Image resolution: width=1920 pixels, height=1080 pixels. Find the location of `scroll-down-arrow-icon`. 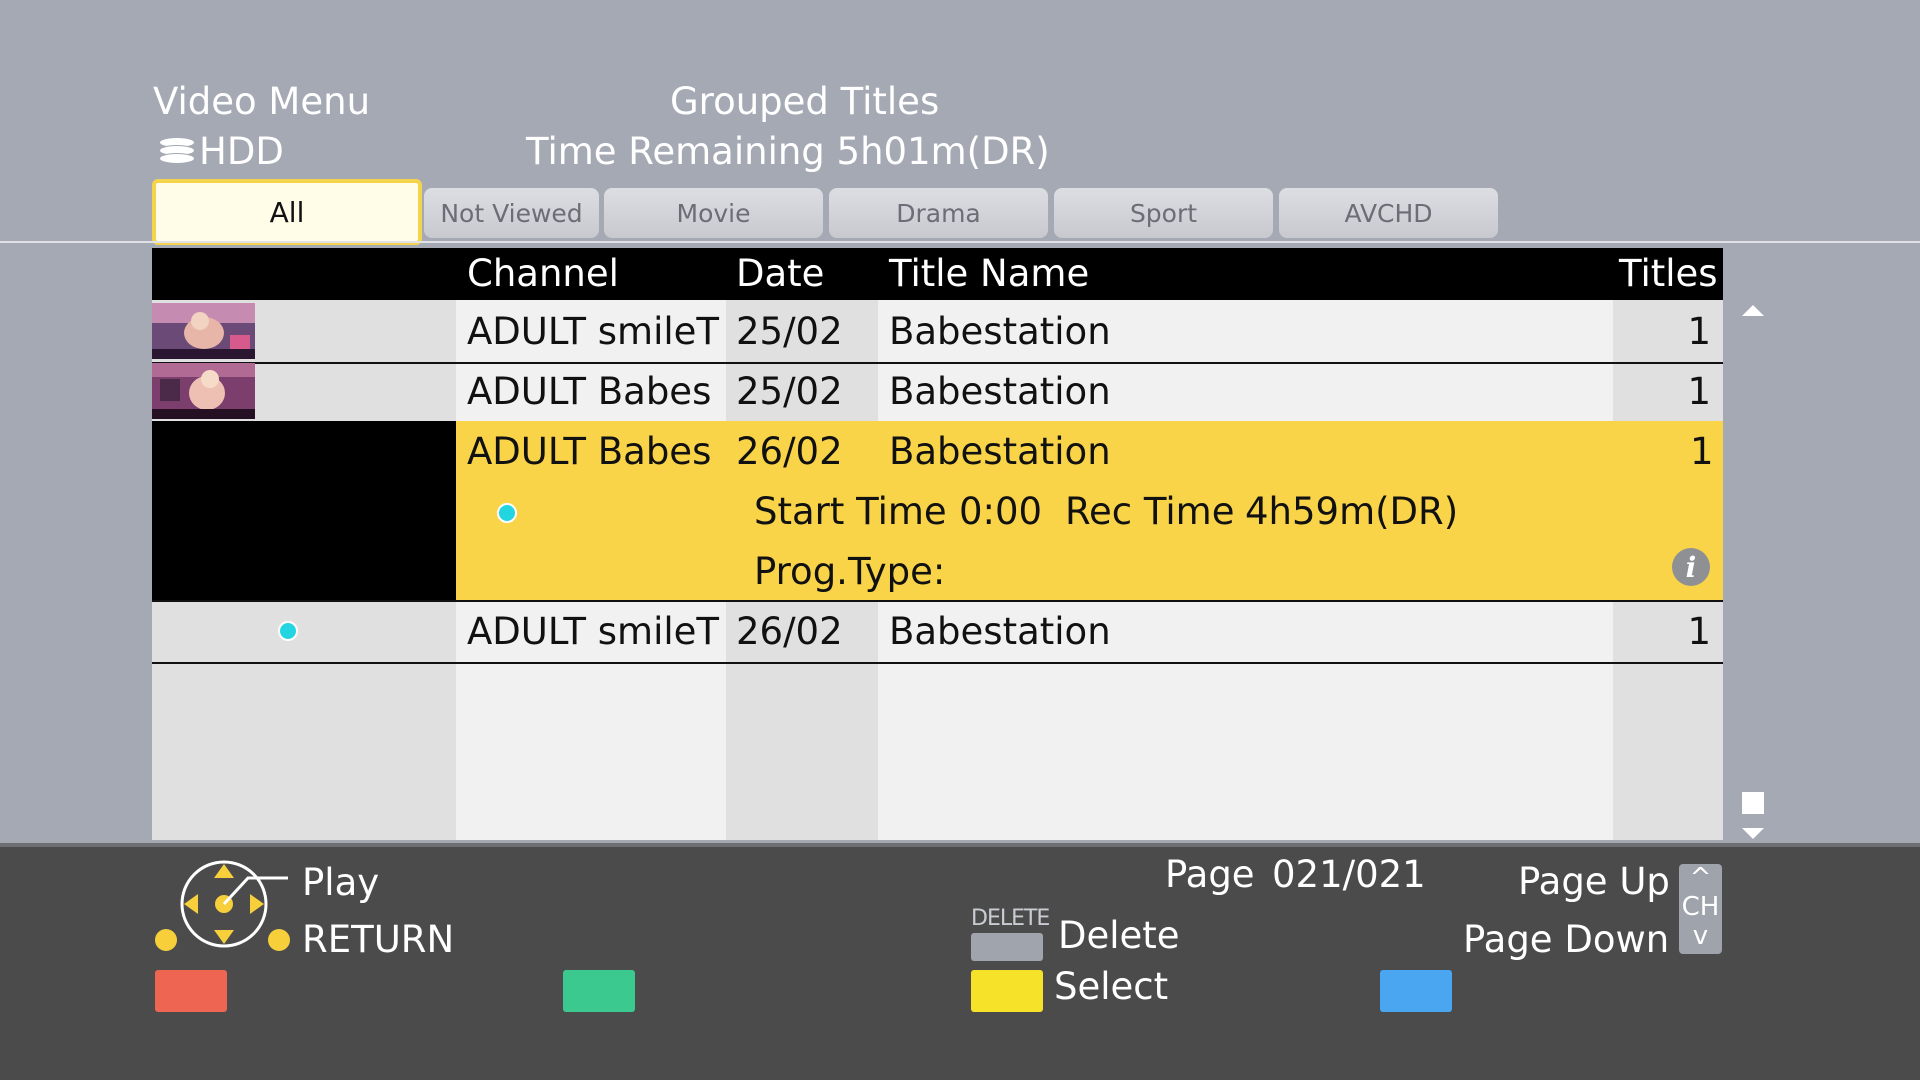

scroll-down-arrow-icon is located at coordinates (1753, 833).